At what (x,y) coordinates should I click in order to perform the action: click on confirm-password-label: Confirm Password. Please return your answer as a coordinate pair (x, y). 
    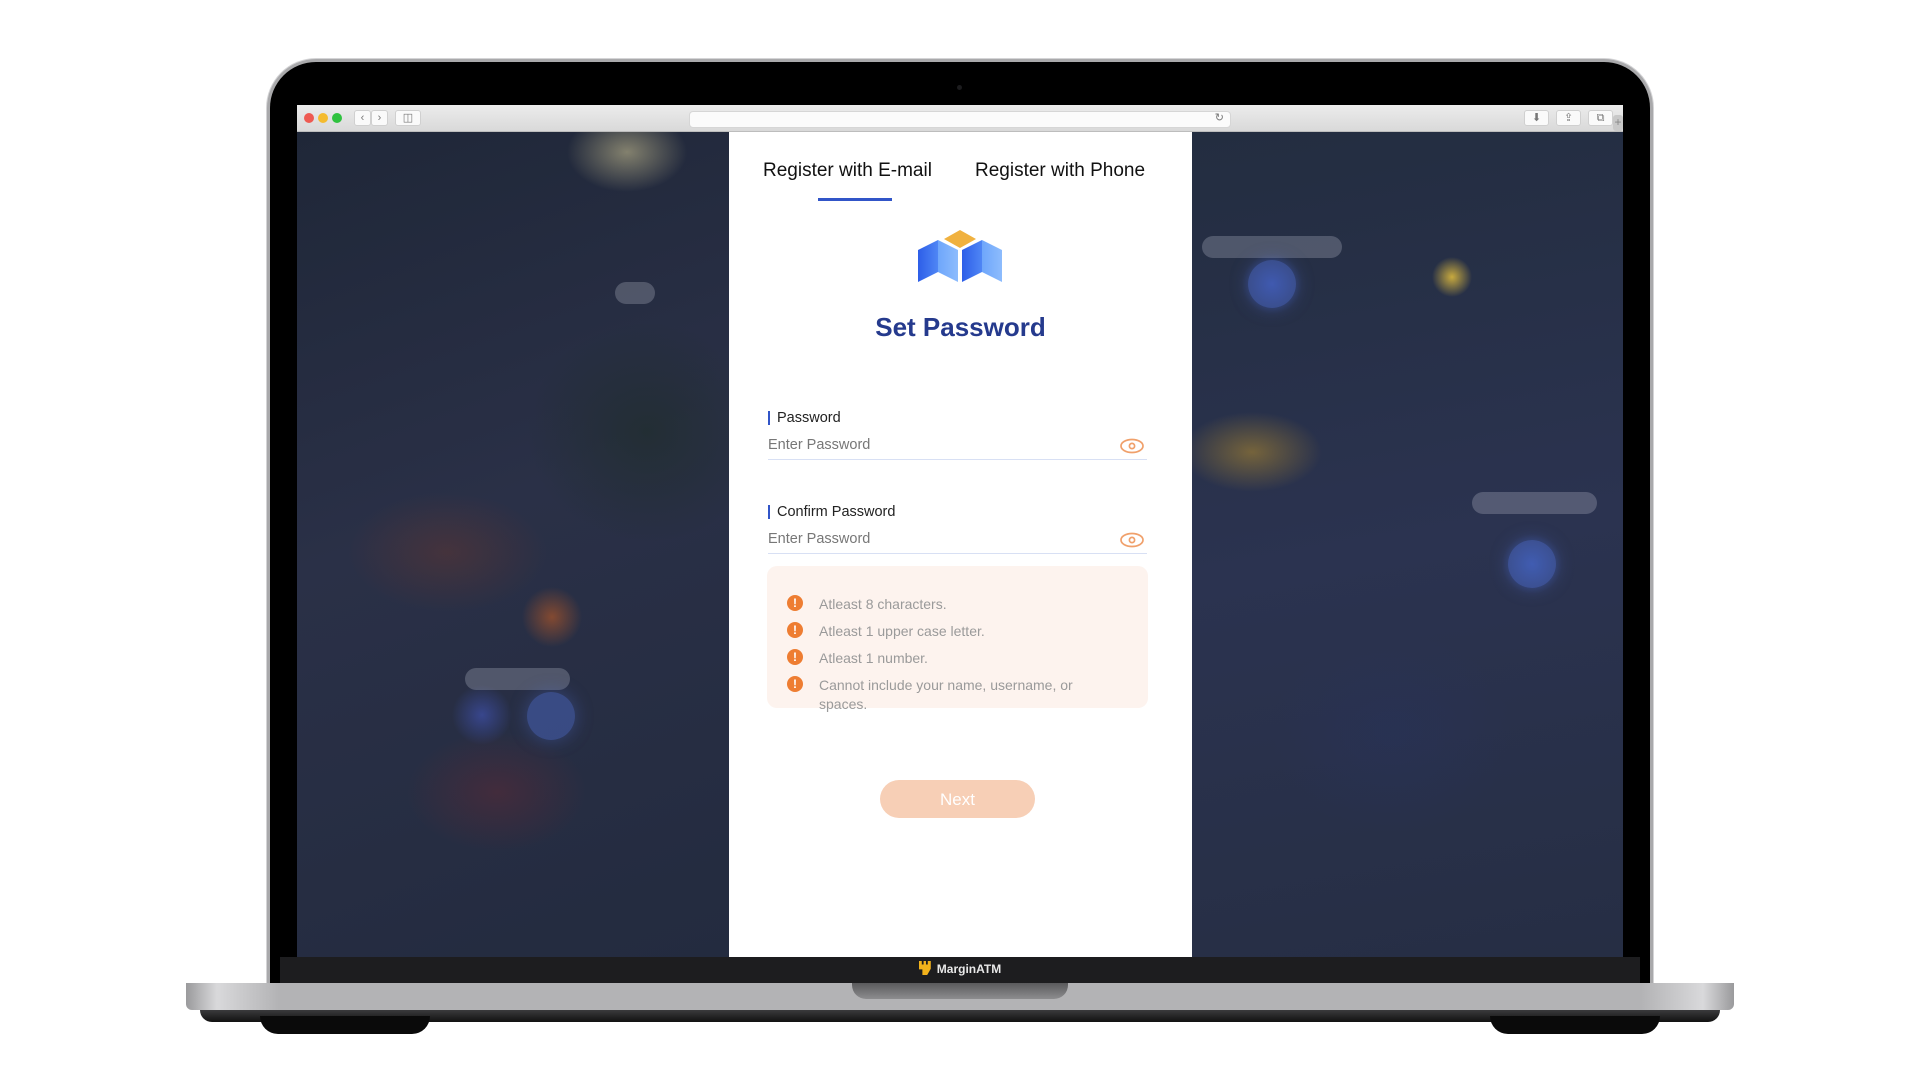
    Looking at the image, I should click on (831, 512).